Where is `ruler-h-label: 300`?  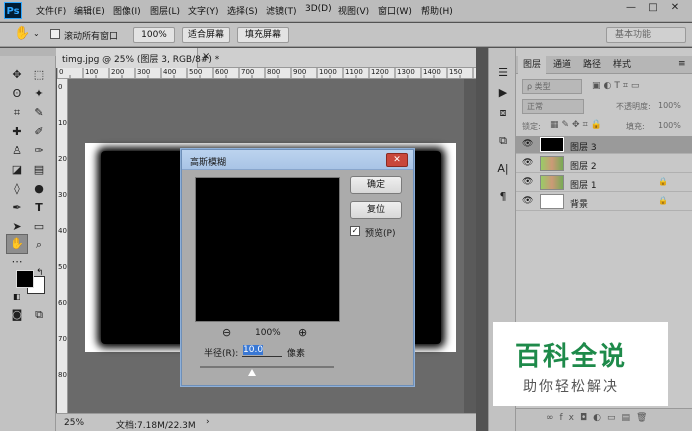 ruler-h-label: 300 is located at coordinates (144, 72).